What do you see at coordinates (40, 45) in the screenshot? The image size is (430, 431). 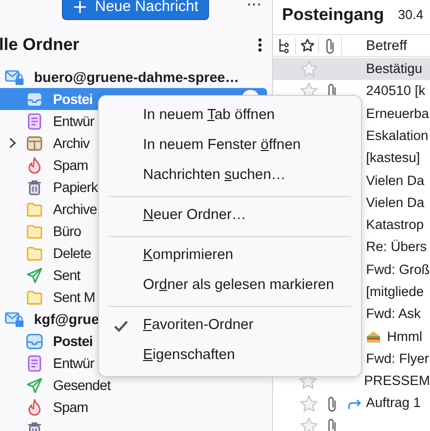 I see `pane-title: lle Ordner` at bounding box center [40, 45].